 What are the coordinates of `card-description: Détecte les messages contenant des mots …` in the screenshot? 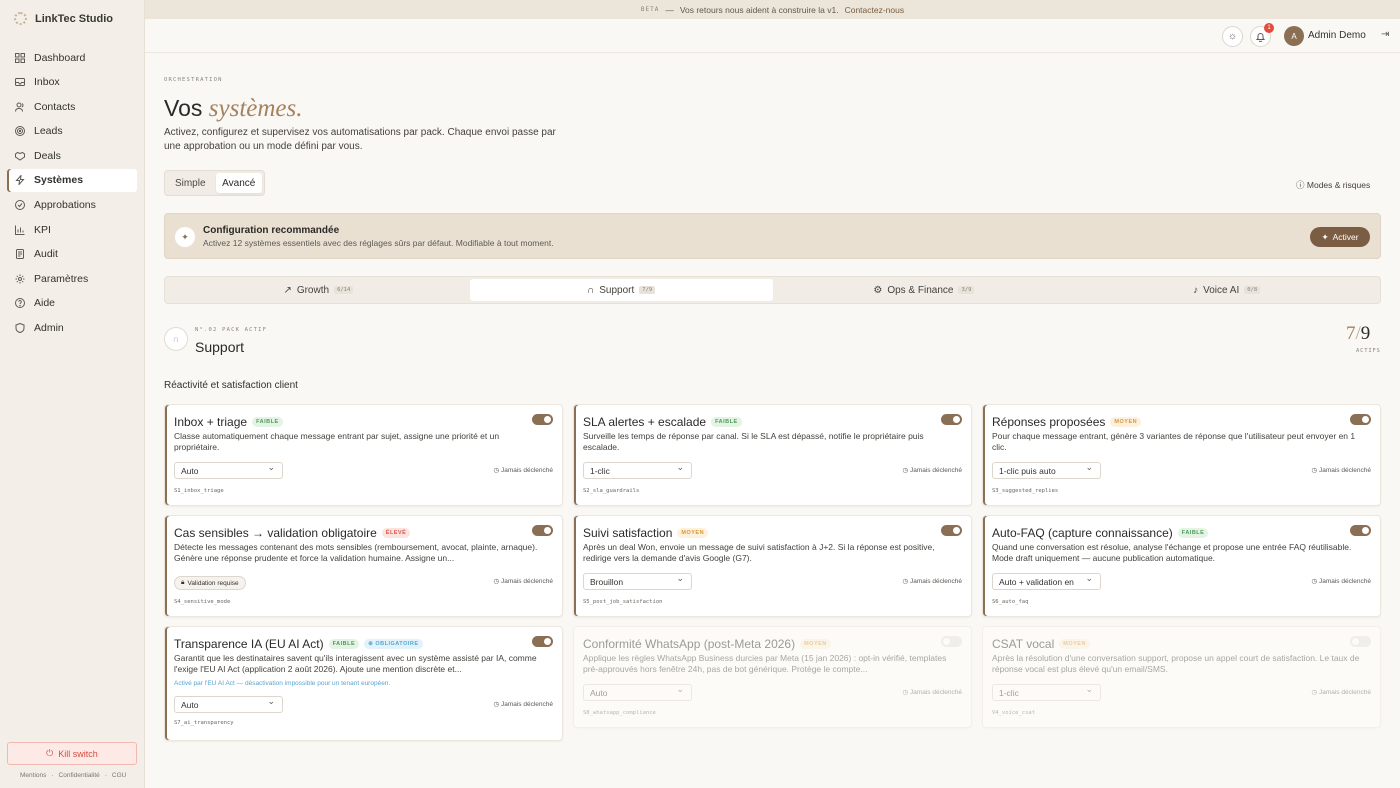 It's located at (356, 552).